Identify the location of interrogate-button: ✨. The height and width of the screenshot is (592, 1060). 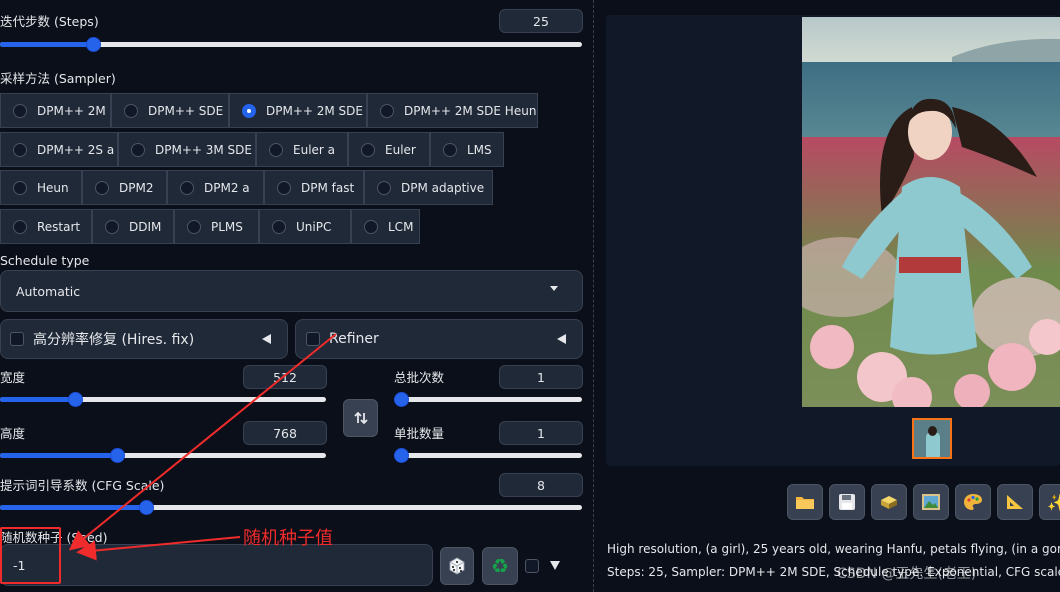
(1049, 502).